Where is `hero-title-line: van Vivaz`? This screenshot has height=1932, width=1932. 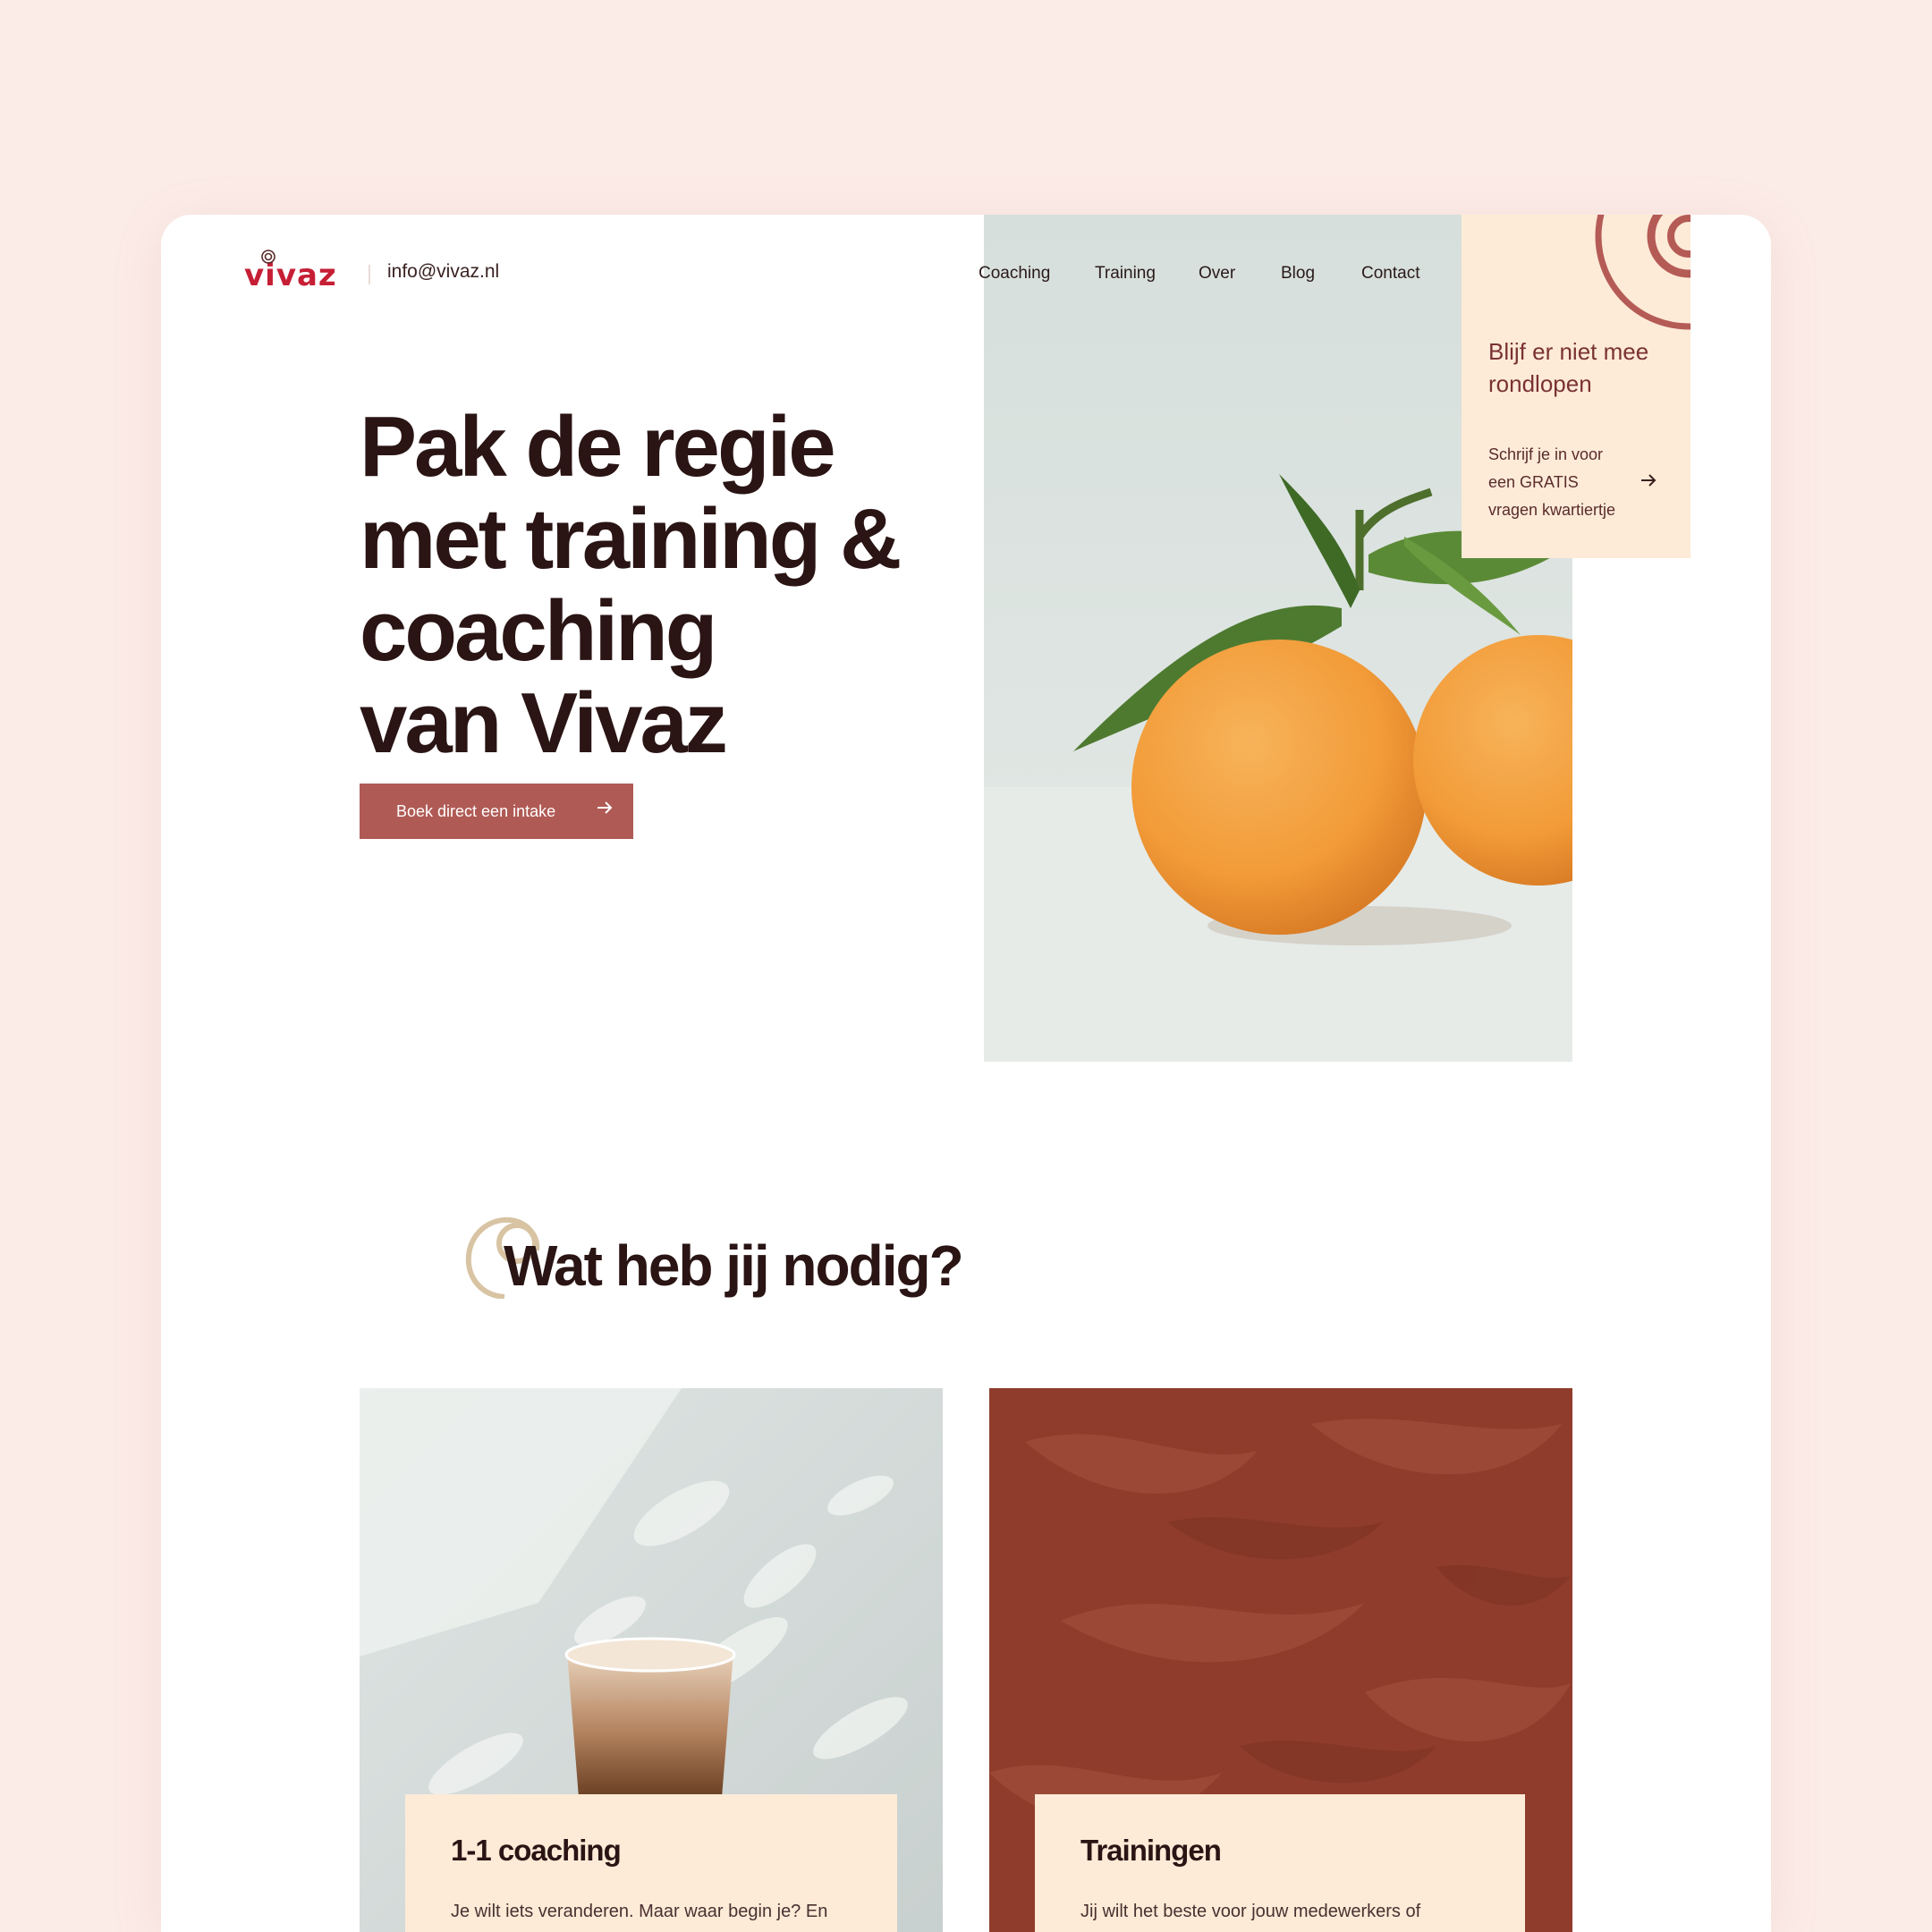 hero-title-line: van Vivaz is located at coordinates (544, 723).